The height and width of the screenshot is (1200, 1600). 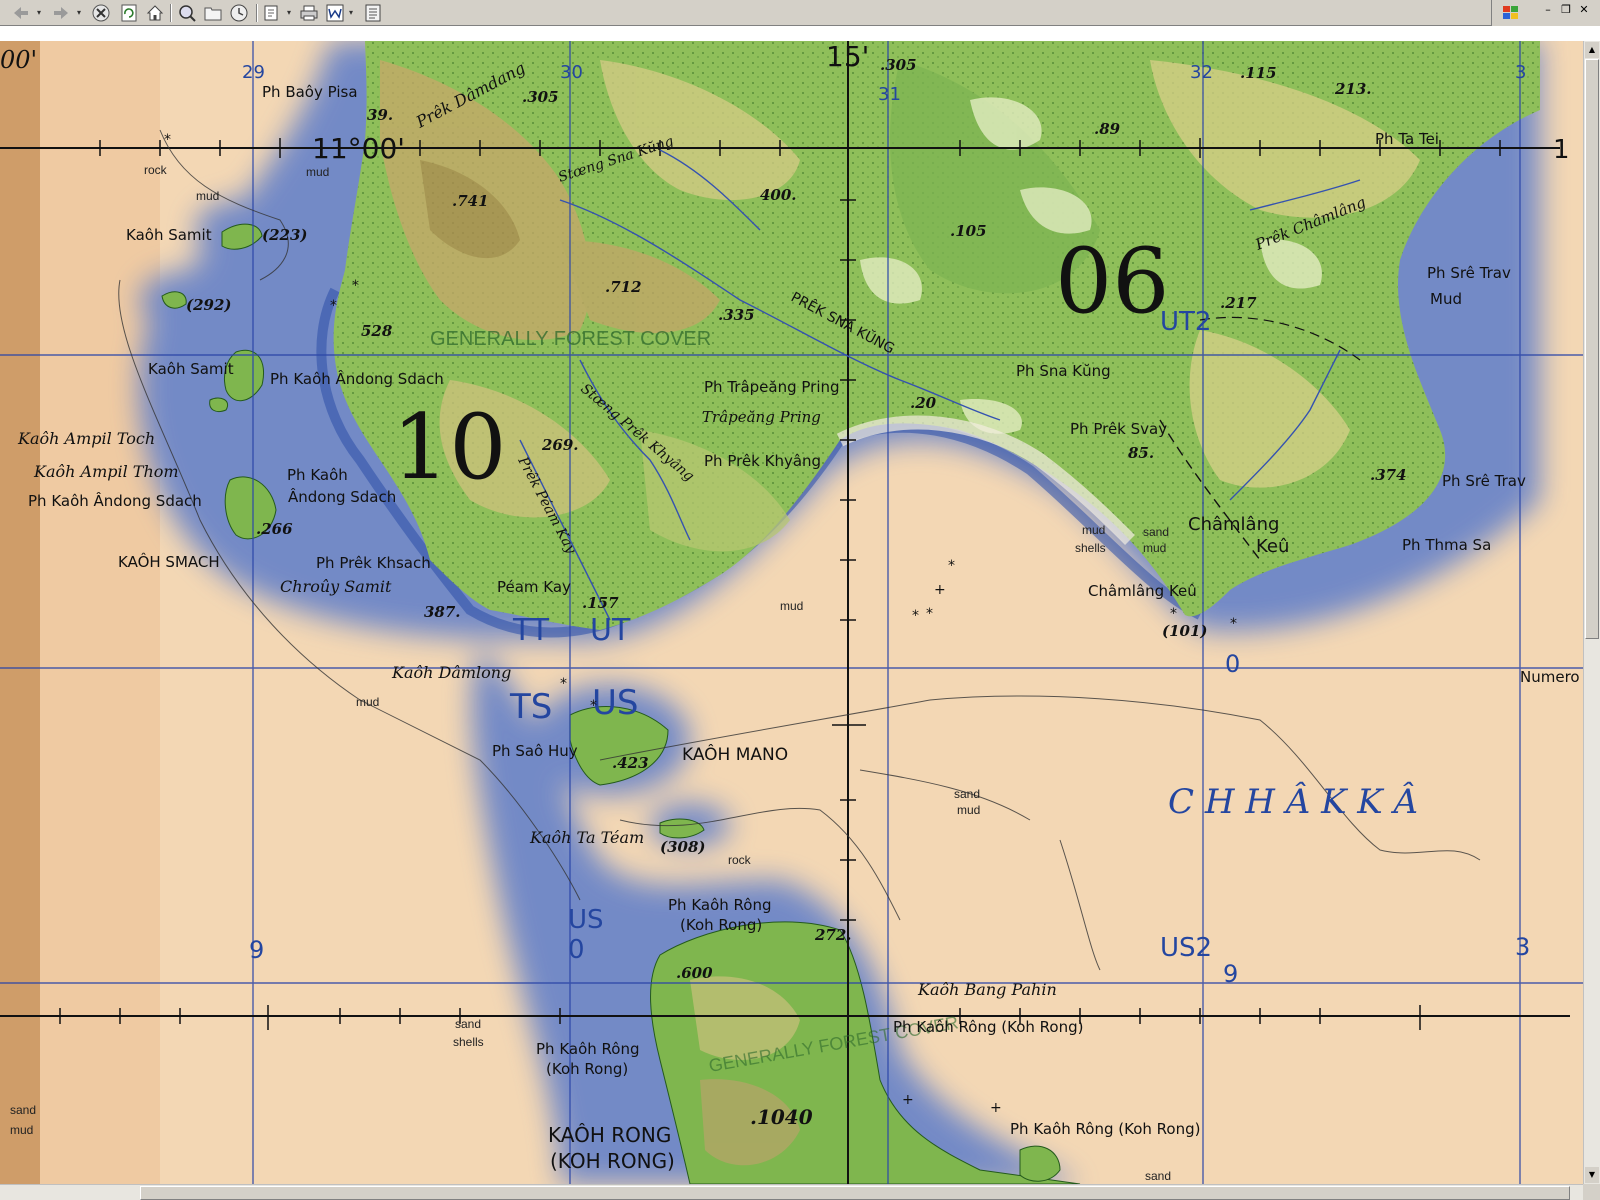 I want to click on edit-icon, so click(x=273, y=13).